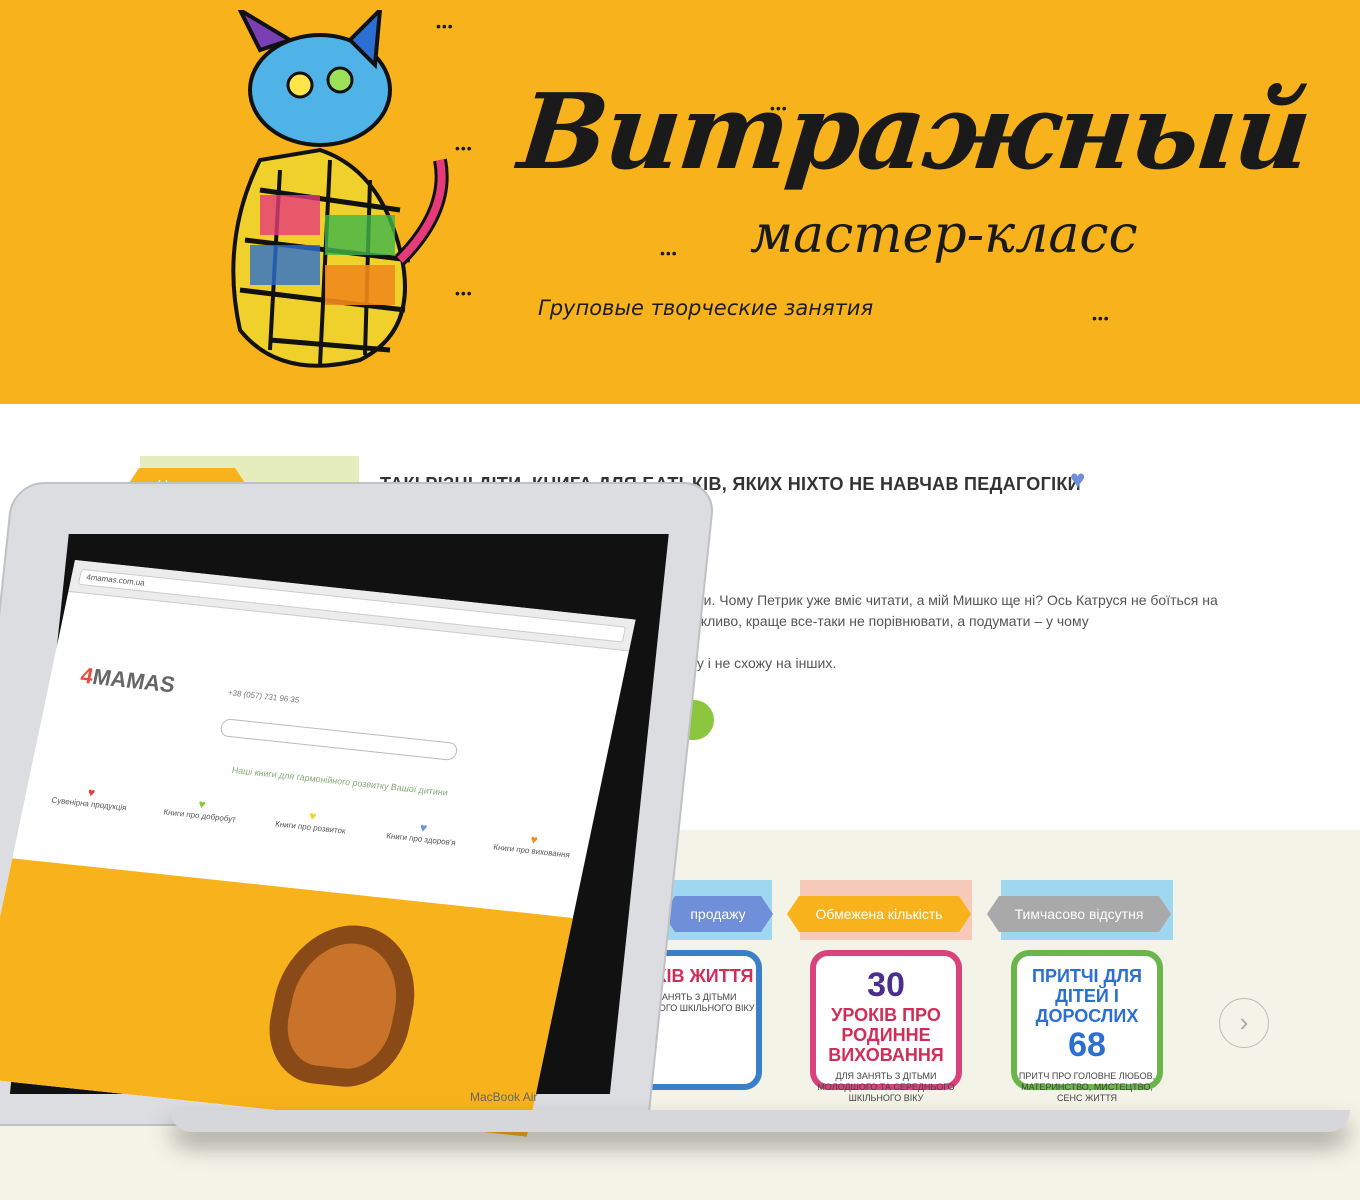 Image resolution: width=1360 pixels, height=1200 pixels. What do you see at coordinates (686, 976) in the screenshot?
I see `carousel-book-title: УРОКІВ ЖИТТЯ` at bounding box center [686, 976].